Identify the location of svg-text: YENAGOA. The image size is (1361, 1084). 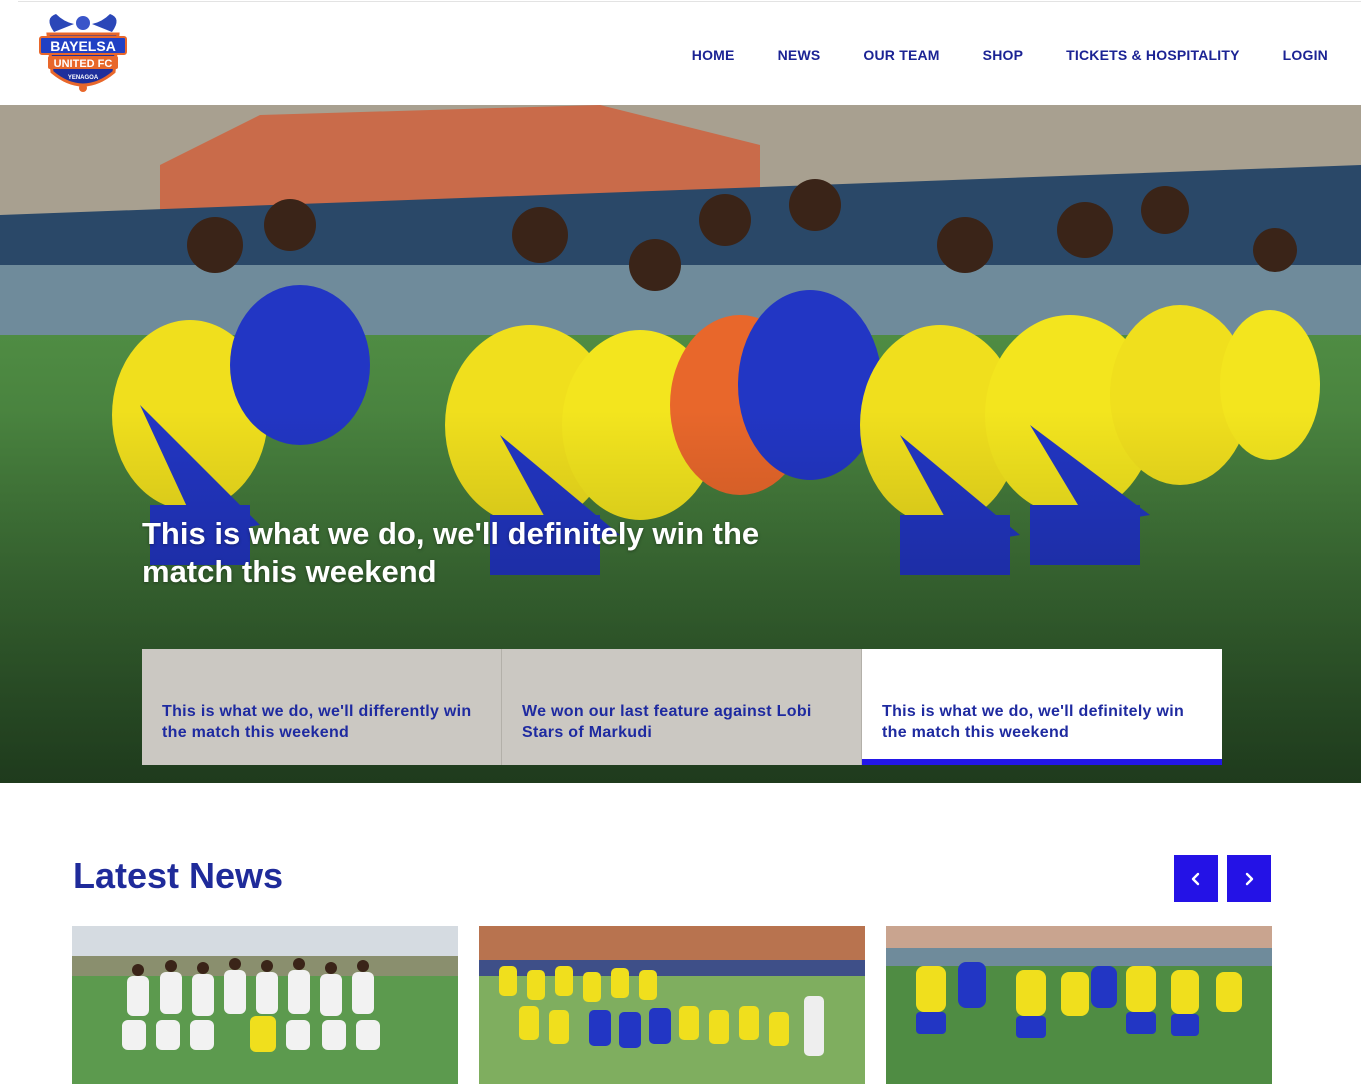
(83, 78).